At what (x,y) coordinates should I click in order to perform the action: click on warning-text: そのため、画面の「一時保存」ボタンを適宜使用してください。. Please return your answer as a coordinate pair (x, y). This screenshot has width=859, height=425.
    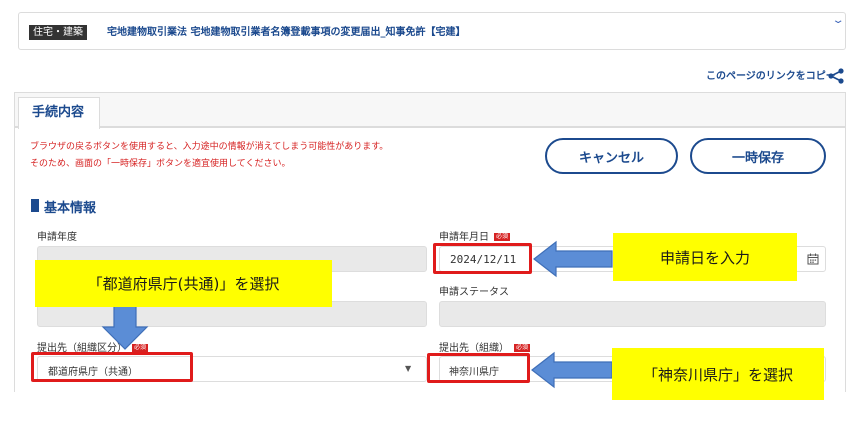
    Looking at the image, I should click on (160, 164).